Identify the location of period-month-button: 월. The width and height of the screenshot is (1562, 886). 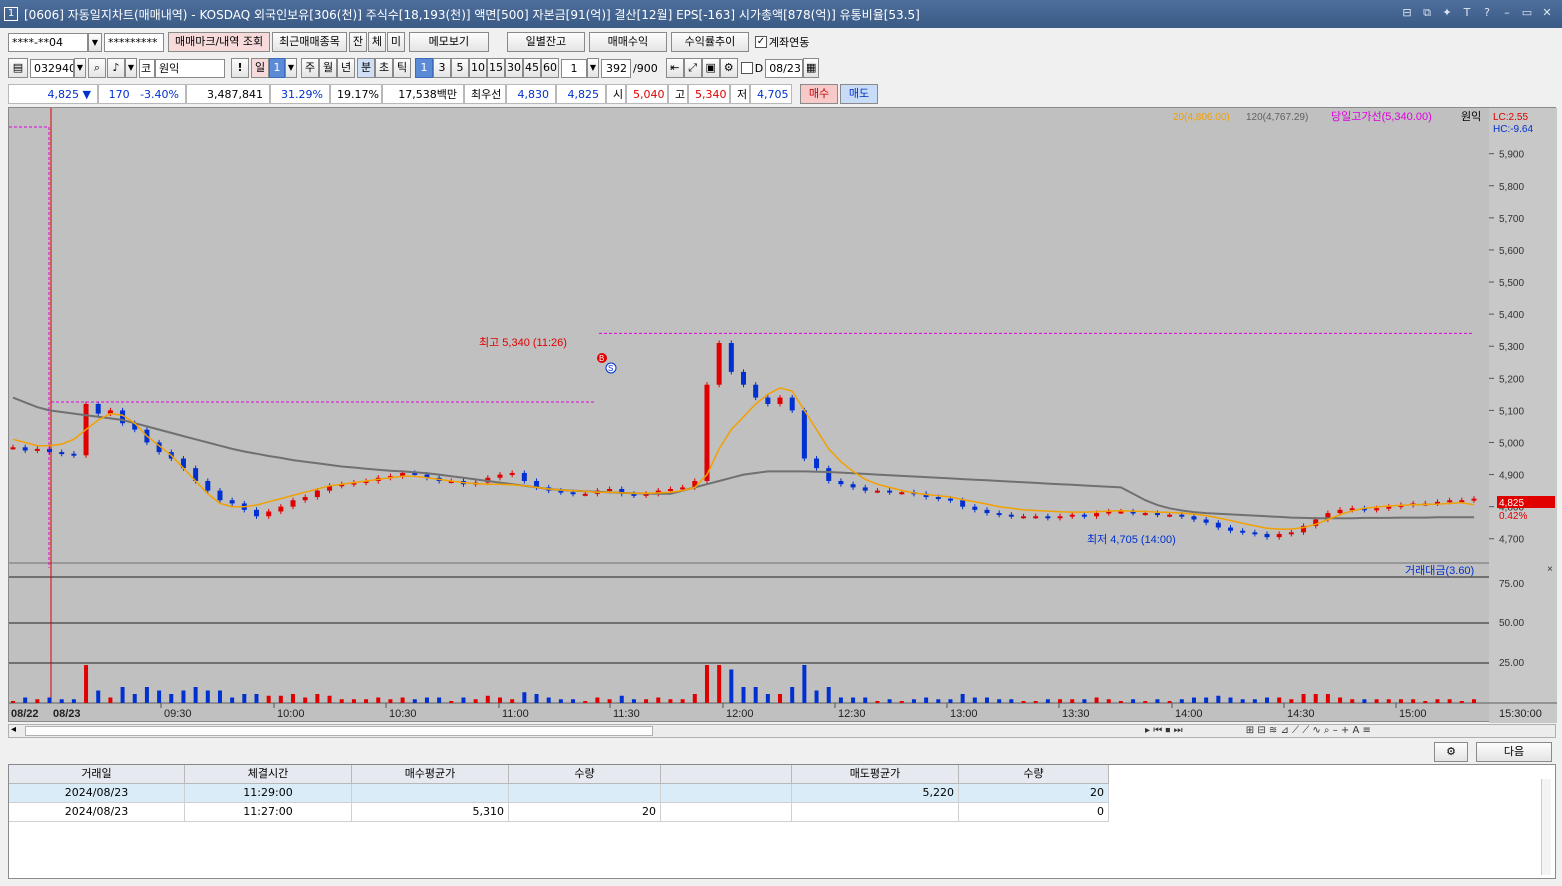
(328, 68).